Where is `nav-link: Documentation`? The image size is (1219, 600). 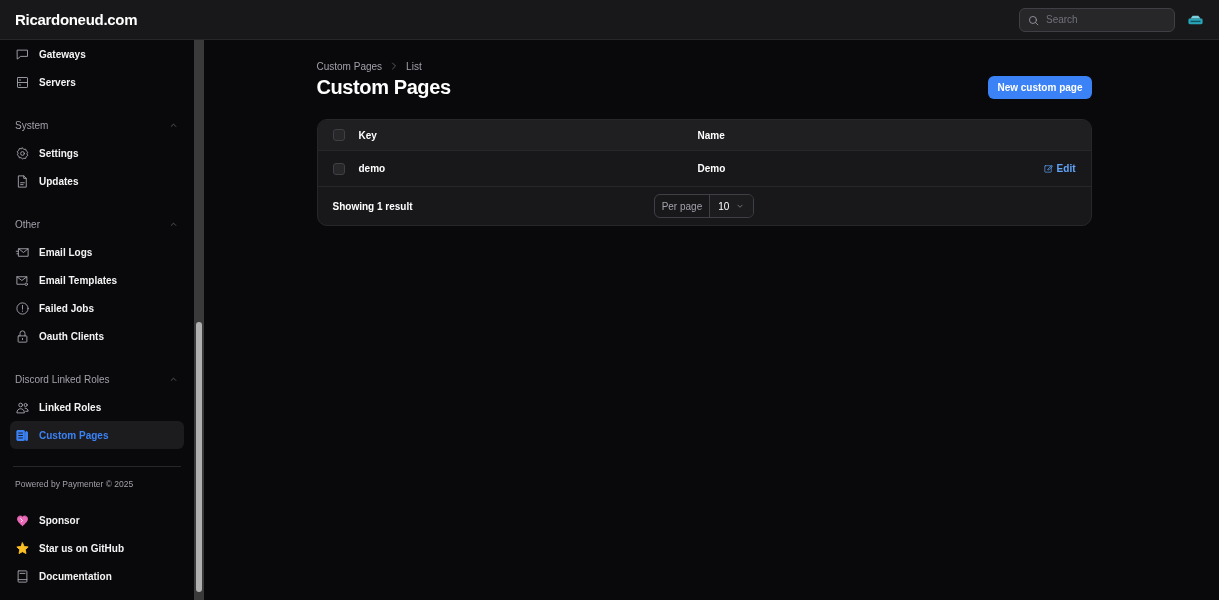
nav-link: Documentation is located at coordinates (97, 576).